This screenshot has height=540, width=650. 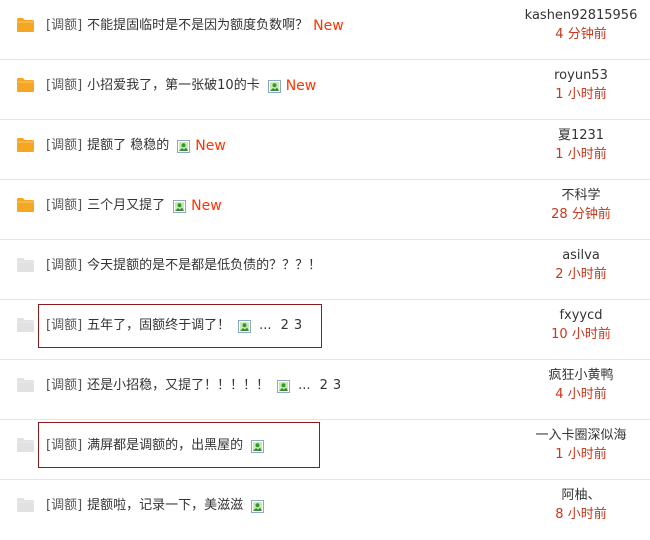 I want to click on thread-title-box: [调额] 三个月又提了 New, so click(x=134, y=206).